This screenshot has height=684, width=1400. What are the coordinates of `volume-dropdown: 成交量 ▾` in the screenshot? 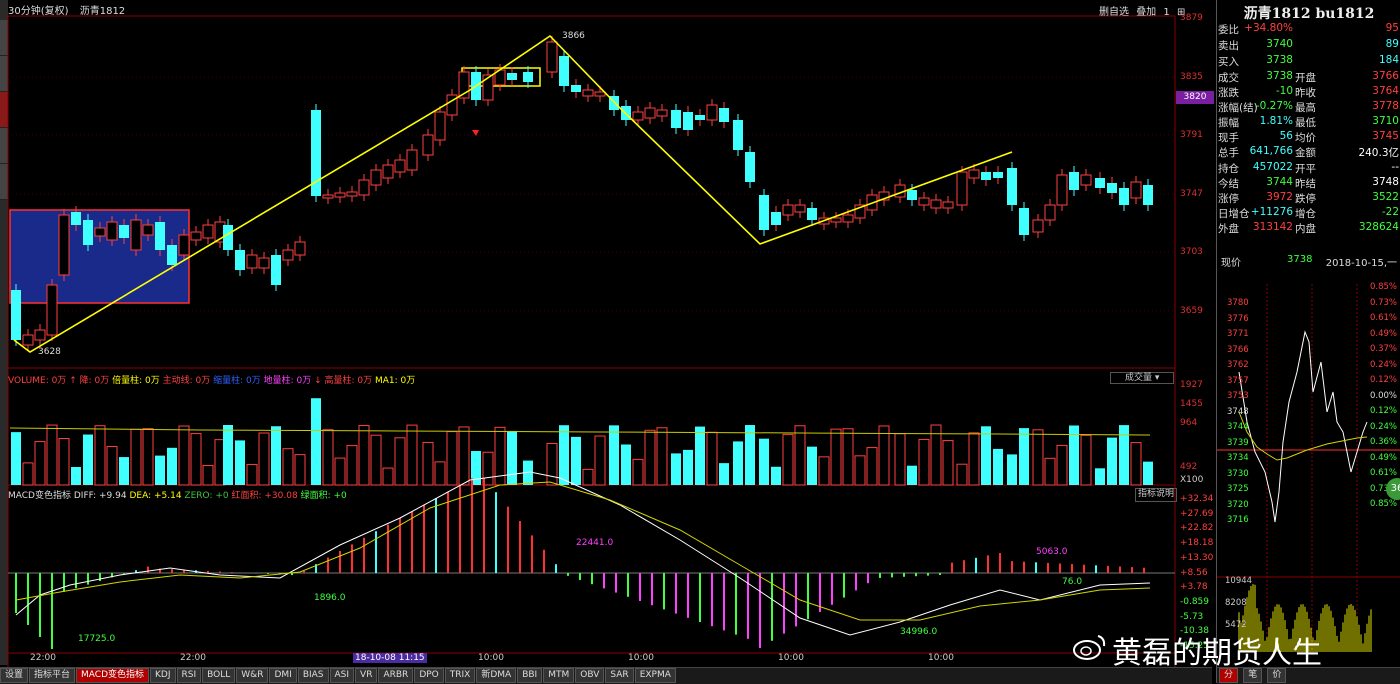 It's located at (1142, 378).